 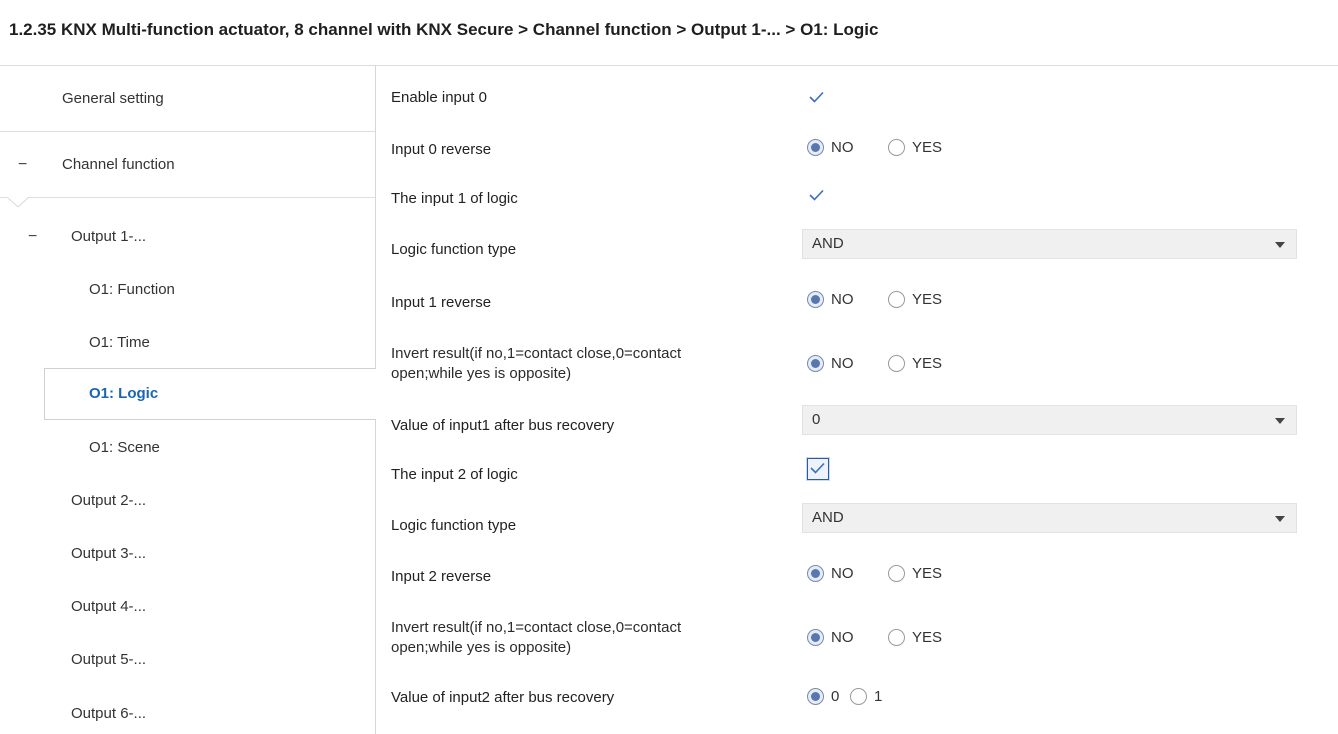 What do you see at coordinates (187, 102) in the screenshot?
I see `sidebar-item-general-setting: General setting` at bounding box center [187, 102].